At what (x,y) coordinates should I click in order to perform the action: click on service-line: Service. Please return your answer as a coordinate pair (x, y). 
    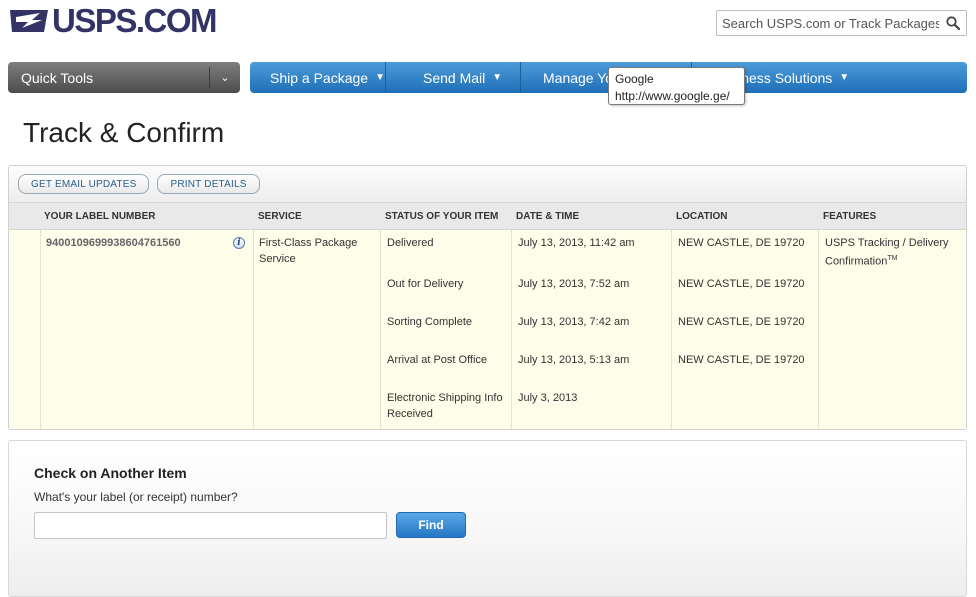
    Looking at the image, I should click on (277, 259).